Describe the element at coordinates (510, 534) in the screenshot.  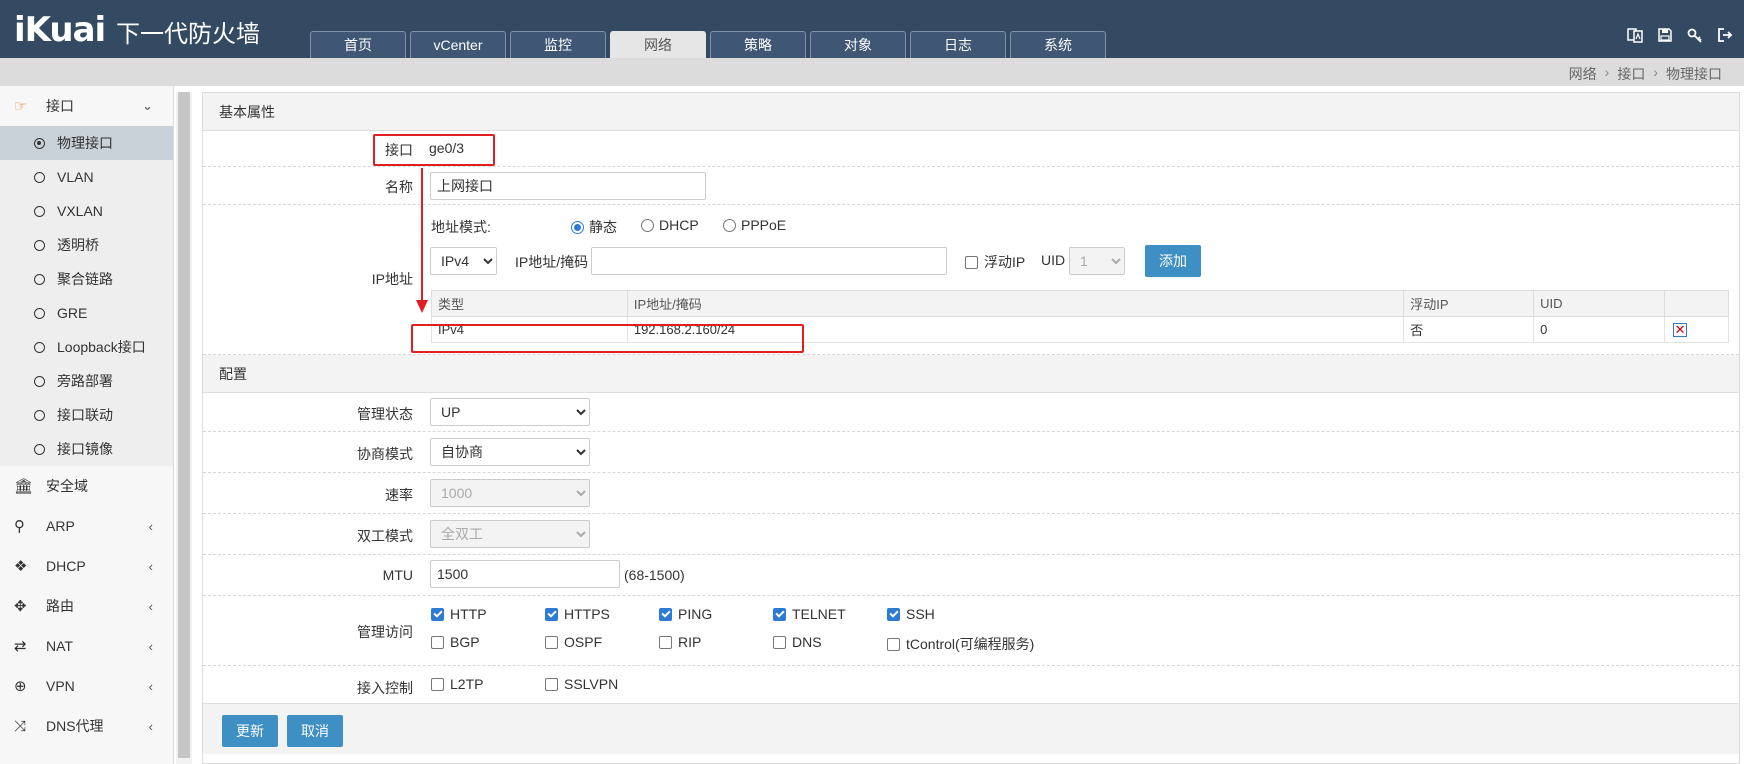
I see `duplex-select: 全双工` at that location.